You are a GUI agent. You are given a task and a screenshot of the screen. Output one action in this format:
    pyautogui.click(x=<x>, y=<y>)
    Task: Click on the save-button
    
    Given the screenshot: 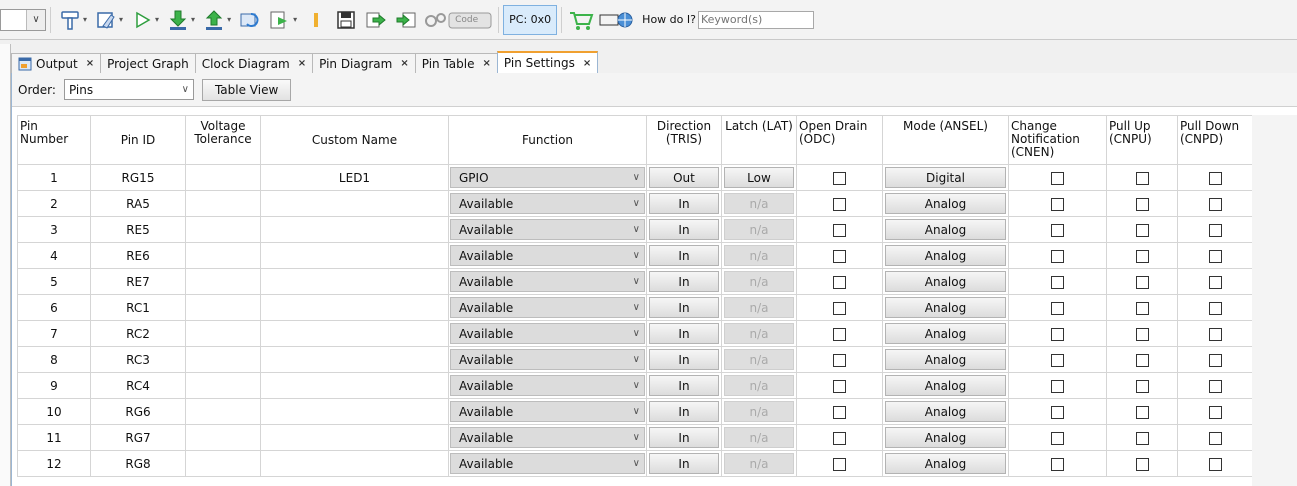 What is the action you would take?
    pyautogui.click(x=346, y=20)
    